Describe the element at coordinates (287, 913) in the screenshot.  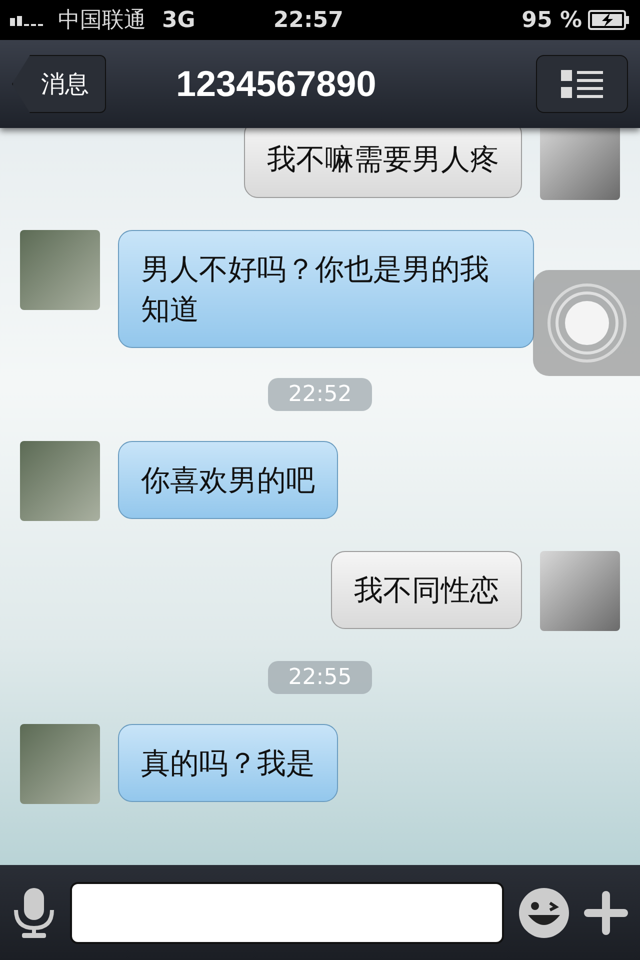
I see `message-input` at that location.